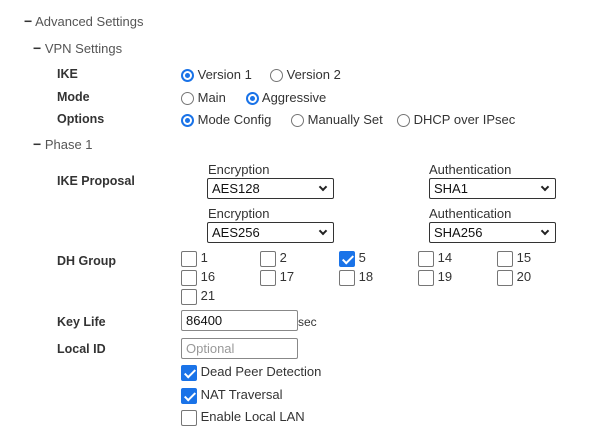  Describe the element at coordinates (211, 97) in the screenshot. I see `mode-main-label: Main` at that location.